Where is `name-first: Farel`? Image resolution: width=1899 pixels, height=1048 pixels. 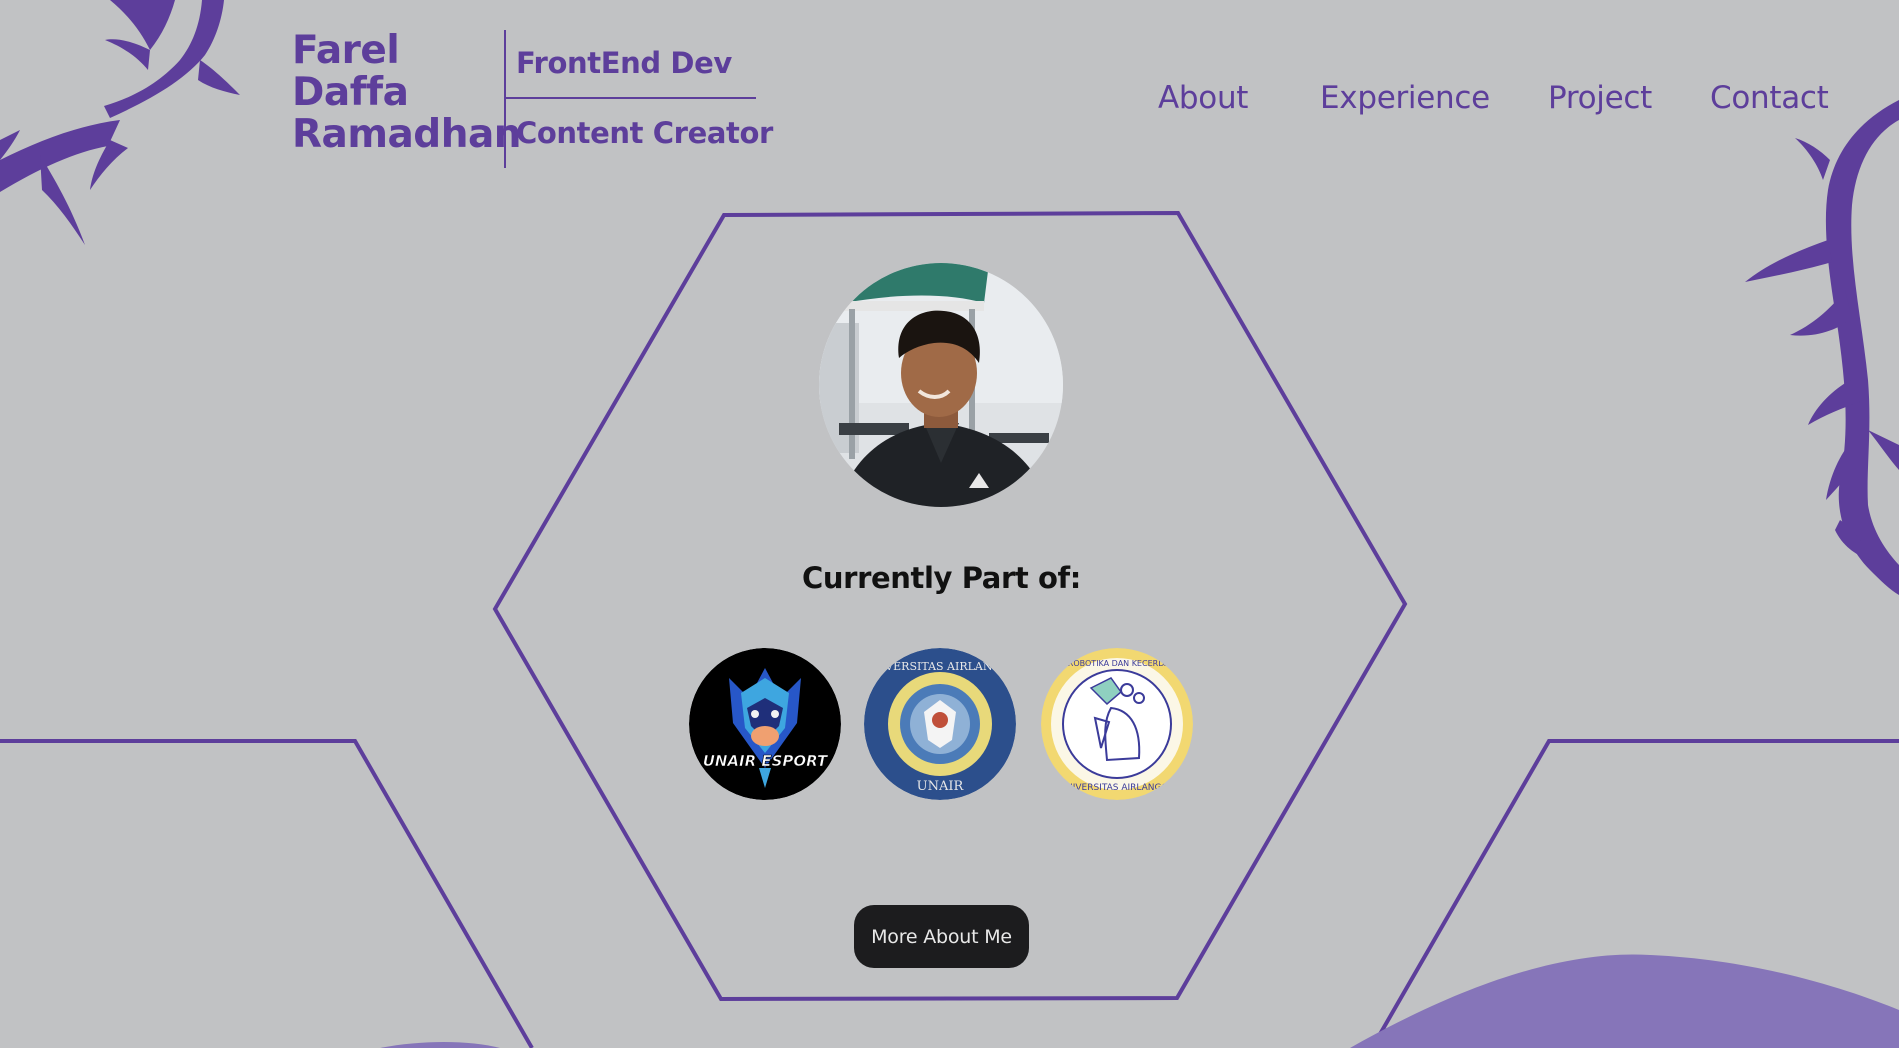 name-first: Farel is located at coordinates (346, 50).